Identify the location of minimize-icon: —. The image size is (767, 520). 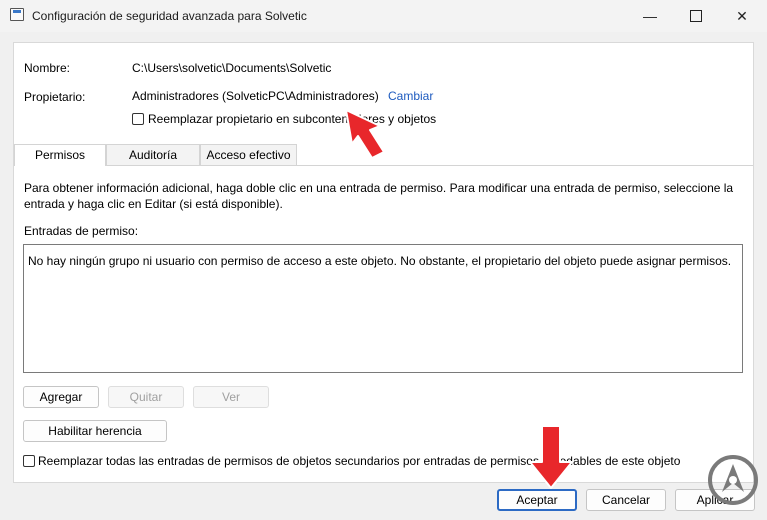
(650, 16).